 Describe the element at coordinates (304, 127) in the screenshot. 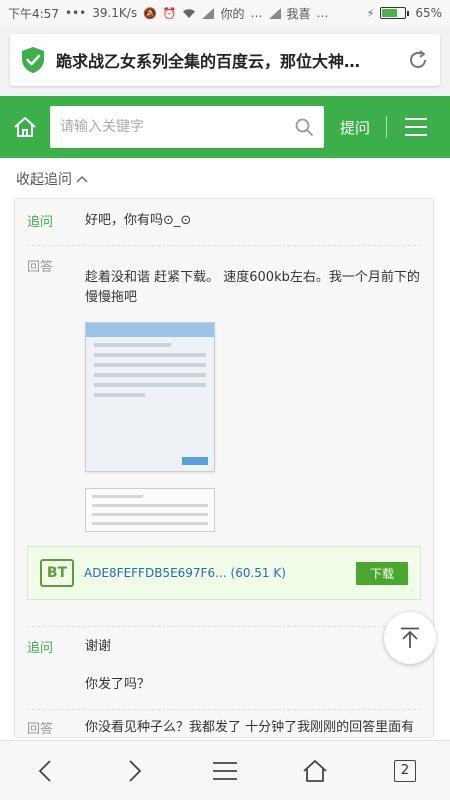

I see `search-icon` at that location.